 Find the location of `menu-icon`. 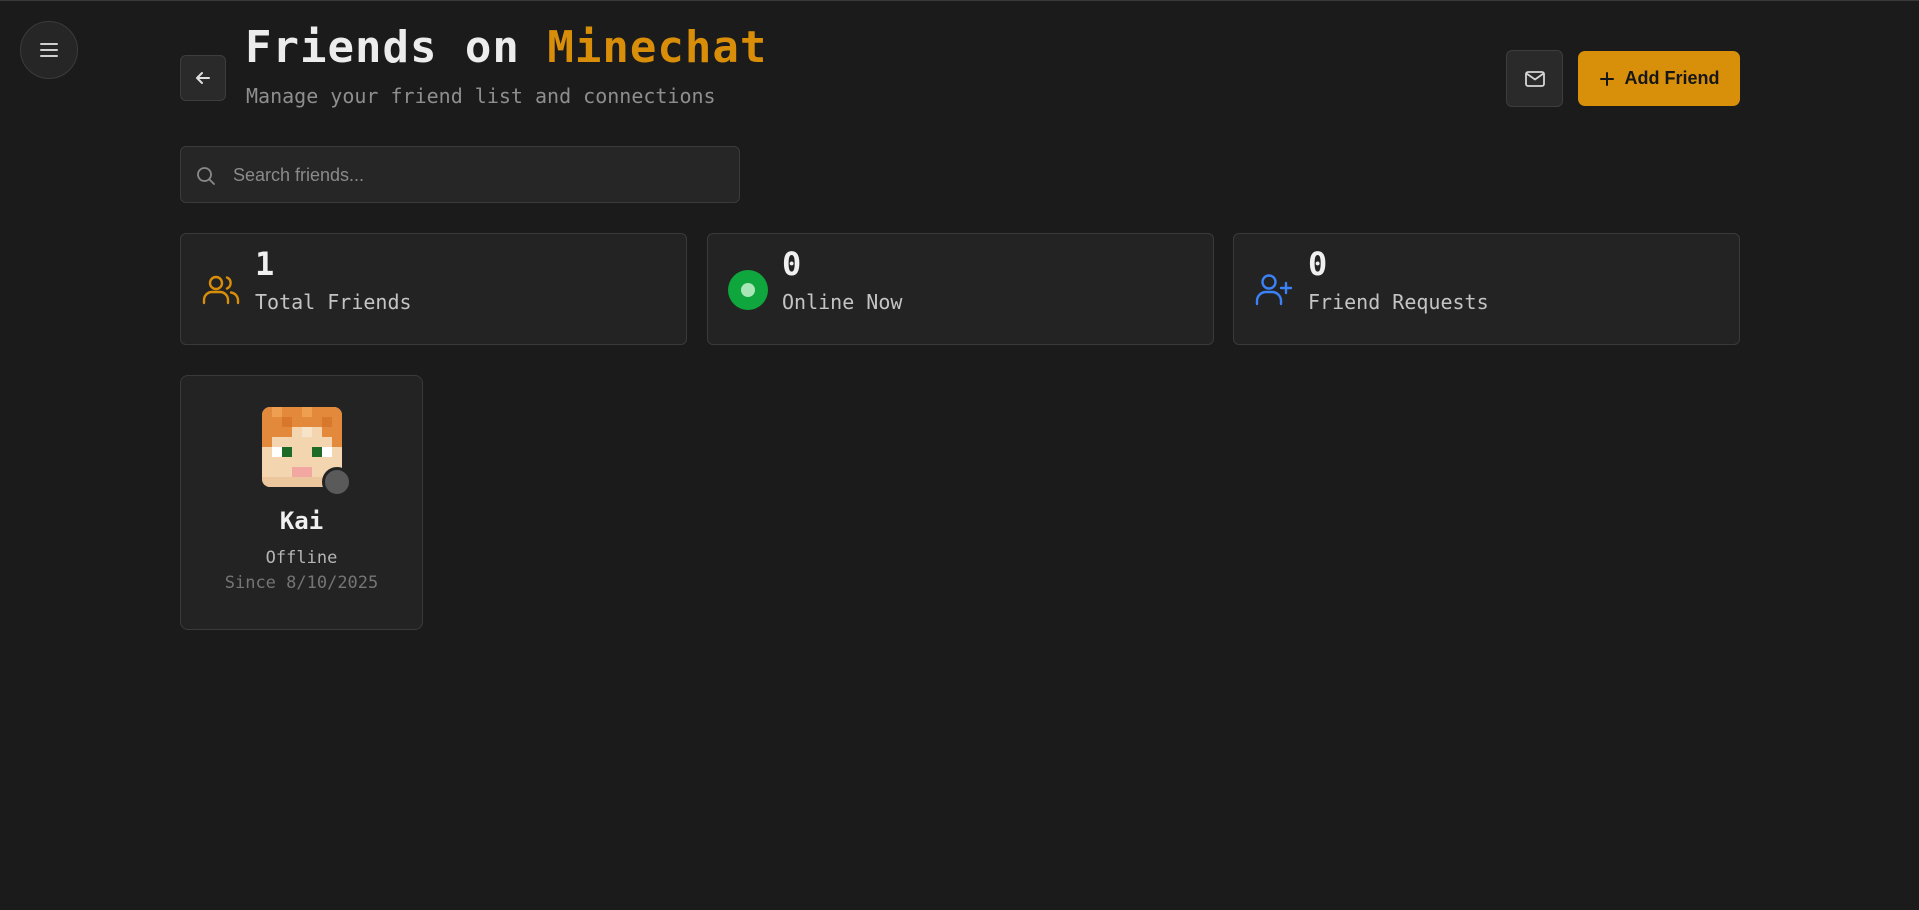

menu-icon is located at coordinates (49, 50).